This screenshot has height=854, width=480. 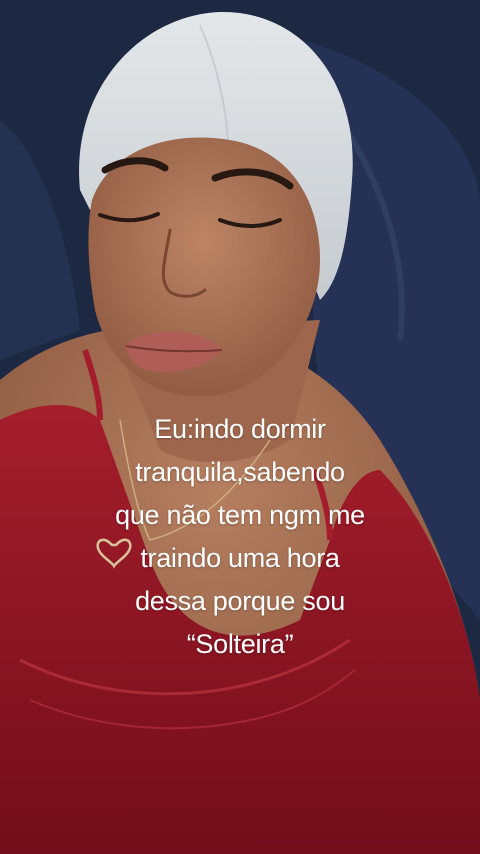 What do you see at coordinates (240, 558) in the screenshot?
I see `caption-line: traindo uma hora` at bounding box center [240, 558].